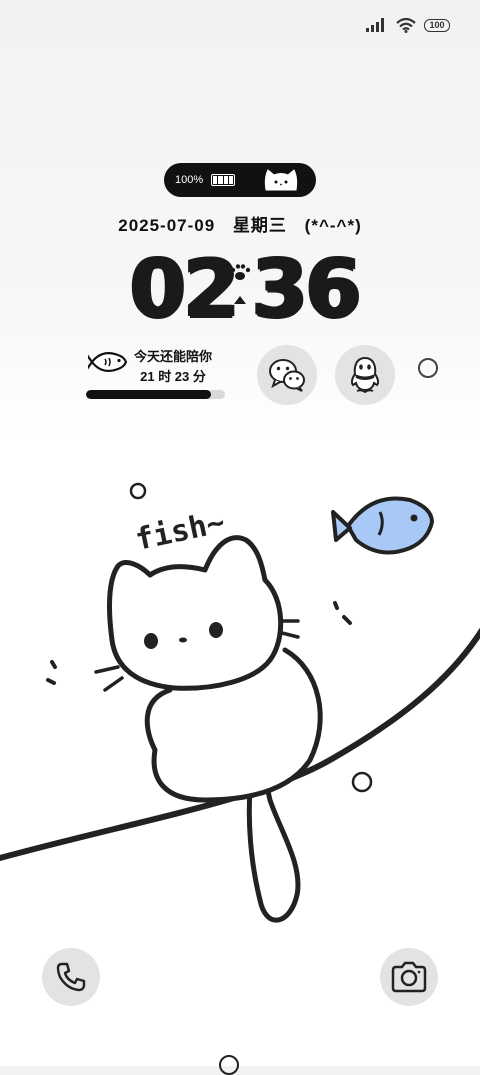 Image resolution: width=480 pixels, height=1075 pixels. I want to click on qq-penguin-icon, so click(365, 375).